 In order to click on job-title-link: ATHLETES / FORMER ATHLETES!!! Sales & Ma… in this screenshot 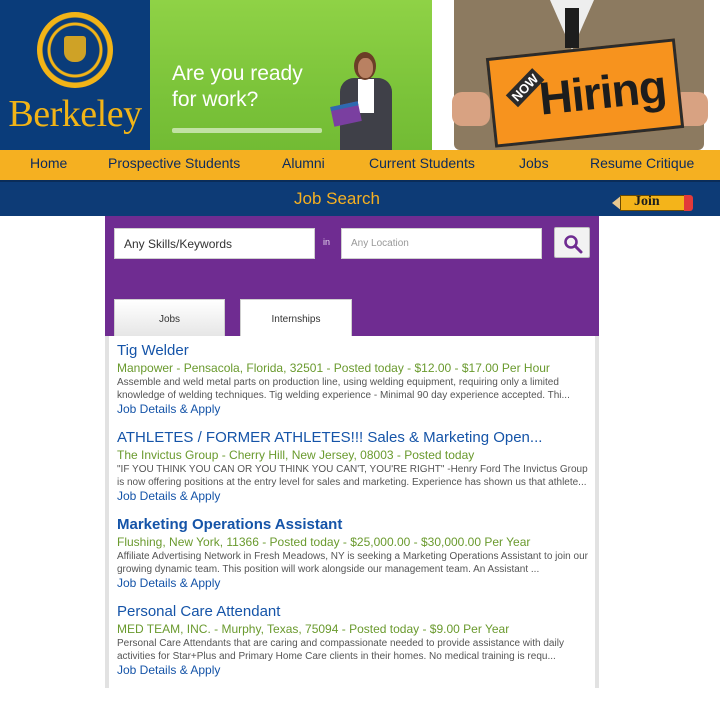, I will do `click(356, 438)`.